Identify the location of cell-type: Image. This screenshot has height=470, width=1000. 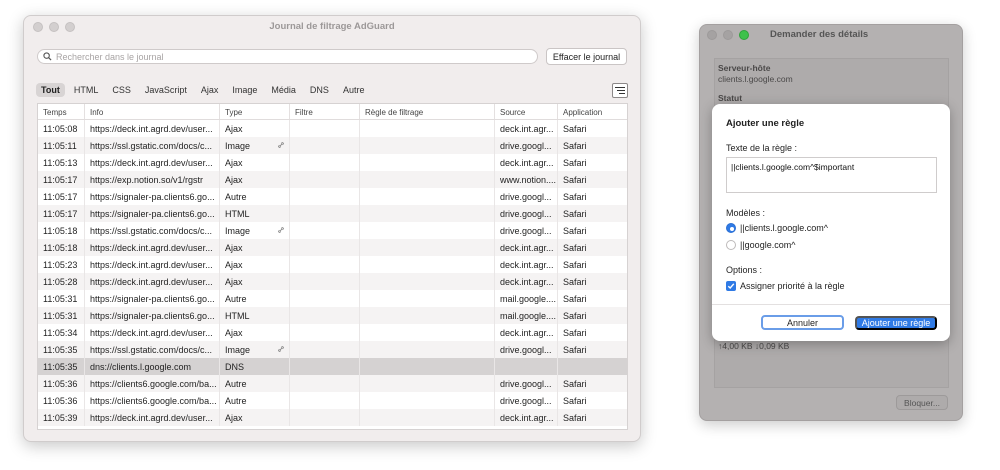
(255, 145).